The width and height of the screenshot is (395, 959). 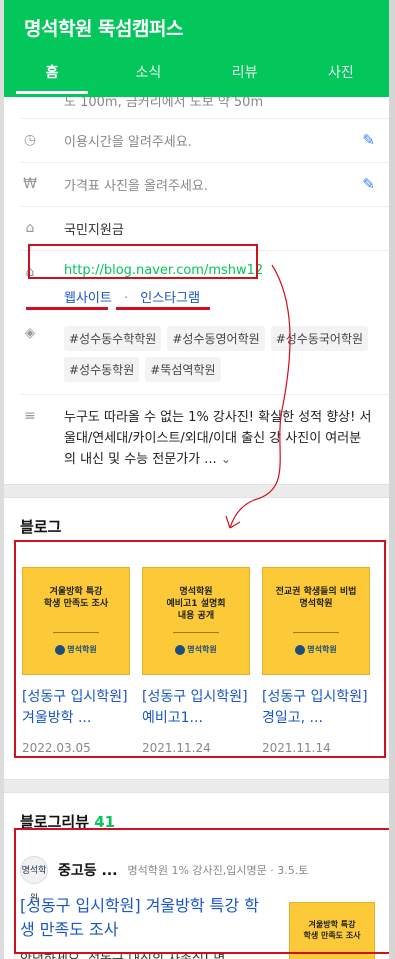 I want to click on tab-home: 홈, so click(x=52, y=76).